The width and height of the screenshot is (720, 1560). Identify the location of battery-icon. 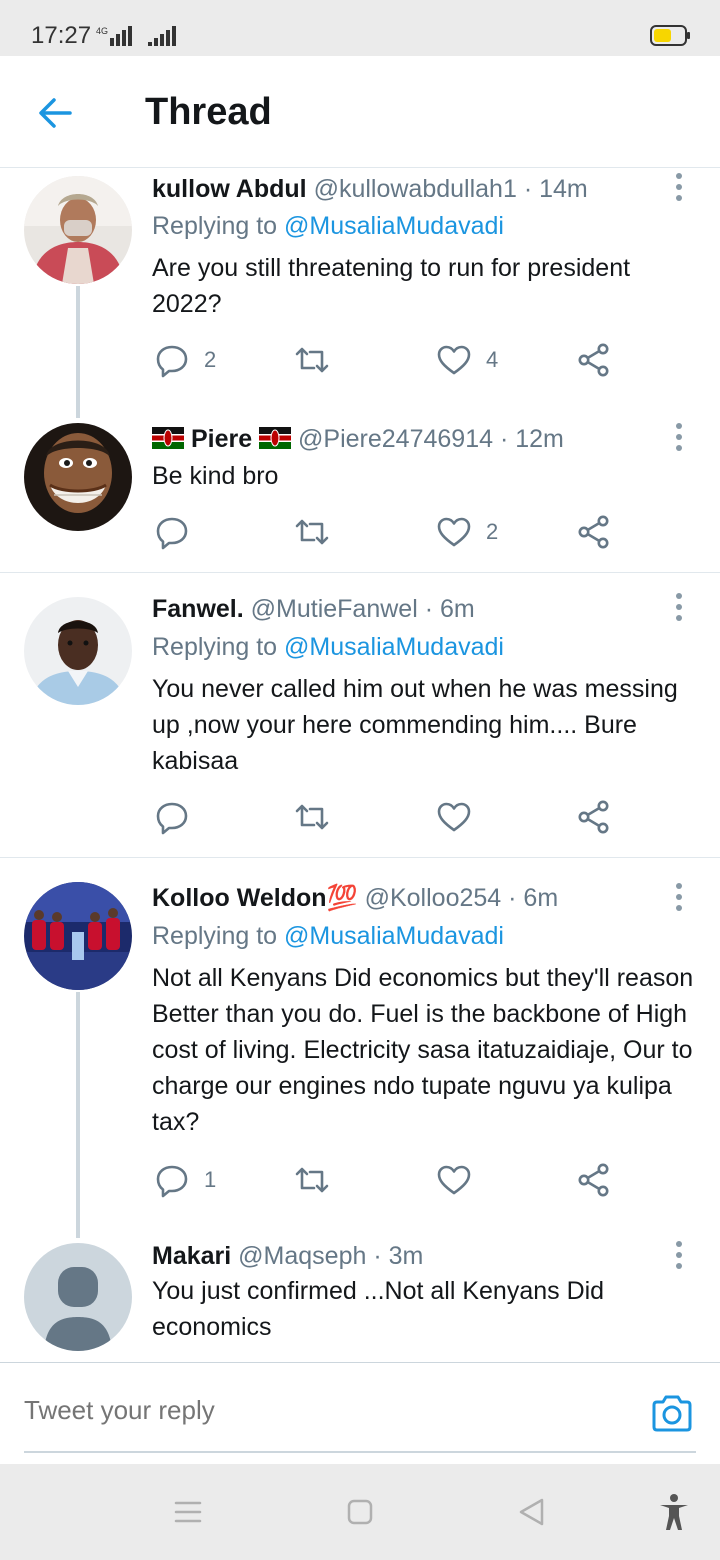
(670, 35).